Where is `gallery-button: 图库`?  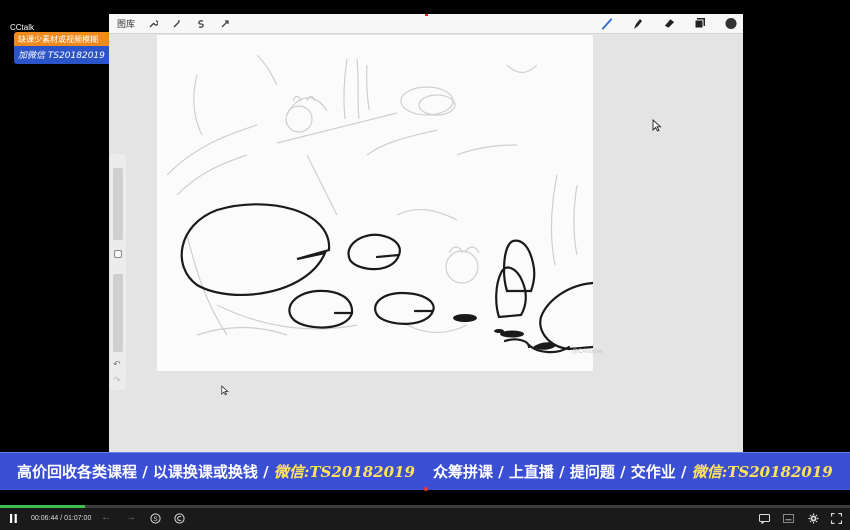 gallery-button: 图库 is located at coordinates (126, 23).